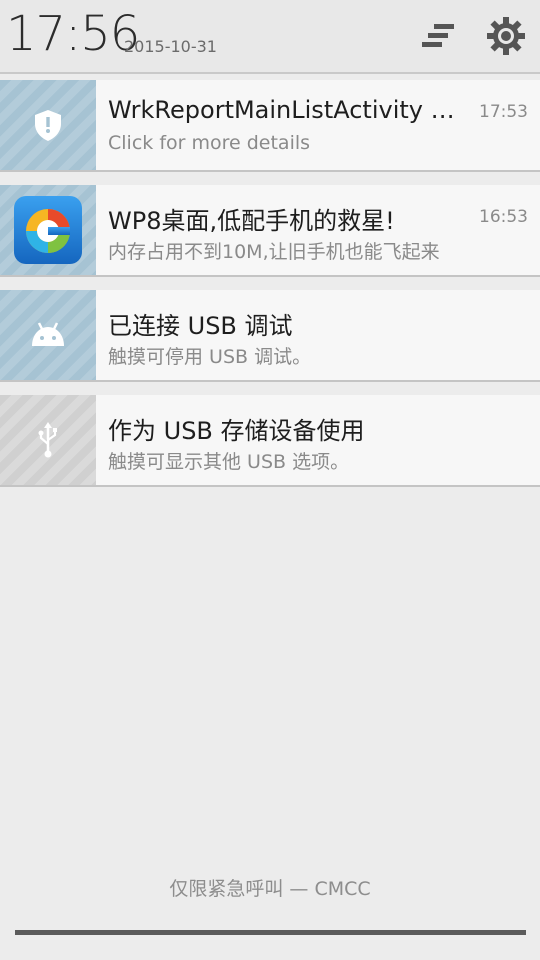  I want to click on notification-time: 17:53, so click(503, 112).